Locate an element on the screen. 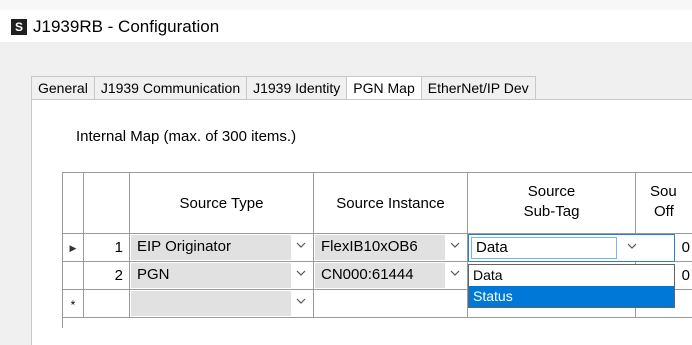  row-1-source-type-cell: EIP Originator is located at coordinates (222, 248).